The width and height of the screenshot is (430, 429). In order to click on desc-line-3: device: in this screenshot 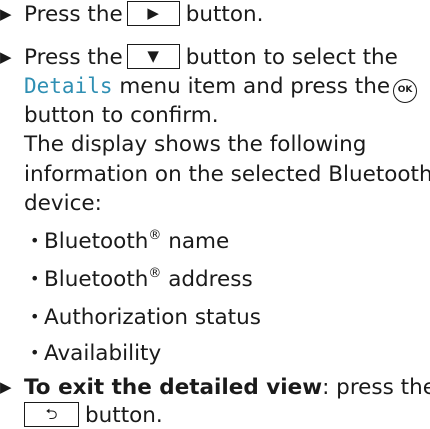, I will do `click(63, 203)`.